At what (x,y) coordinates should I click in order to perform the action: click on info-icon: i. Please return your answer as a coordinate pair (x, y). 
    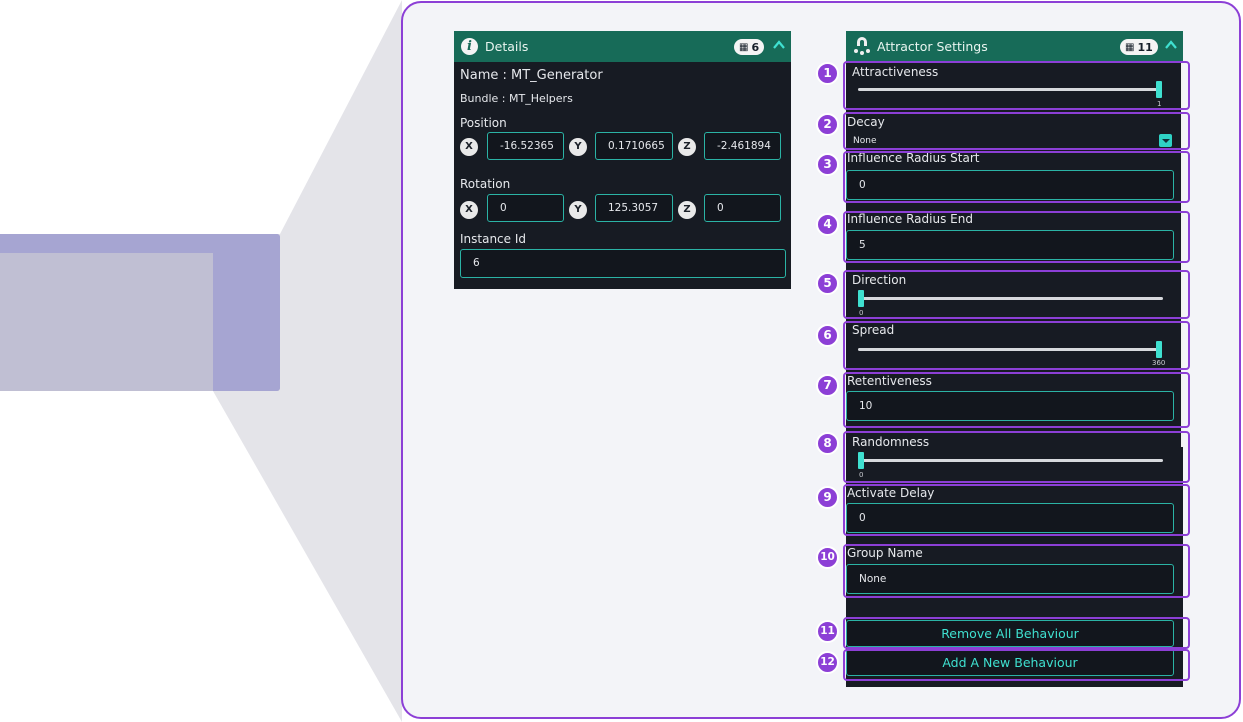
    Looking at the image, I should click on (469, 46).